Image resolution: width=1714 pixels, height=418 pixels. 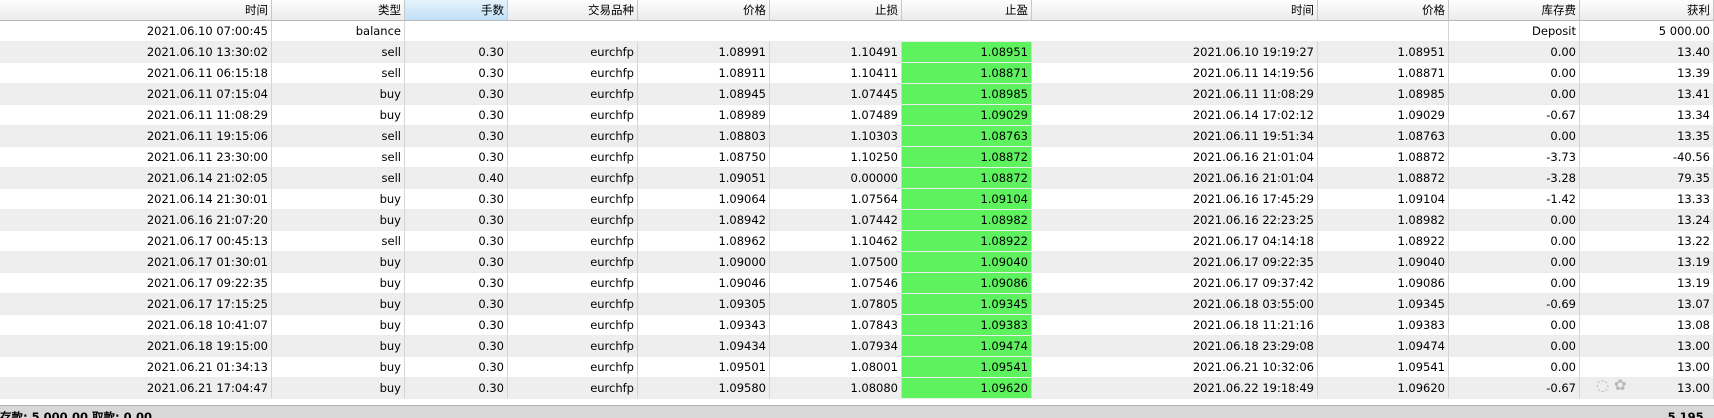 What do you see at coordinates (967, 367) in the screenshot?
I see `cell-take-profit: 1.09541` at bounding box center [967, 367].